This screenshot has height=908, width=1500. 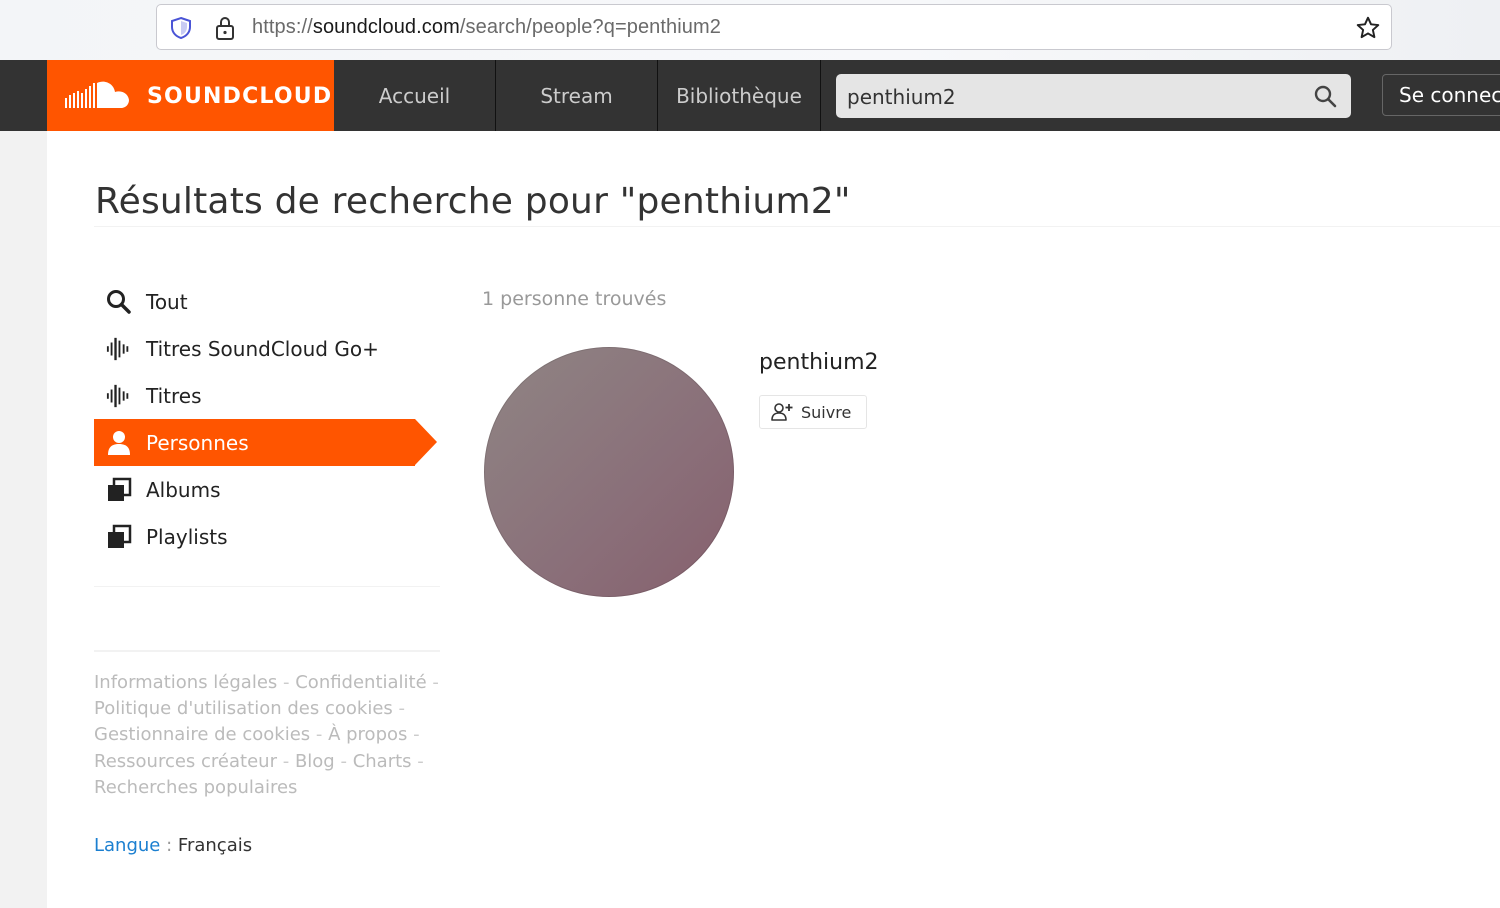 I want to click on filter-label: Personnes, so click(x=197, y=442).